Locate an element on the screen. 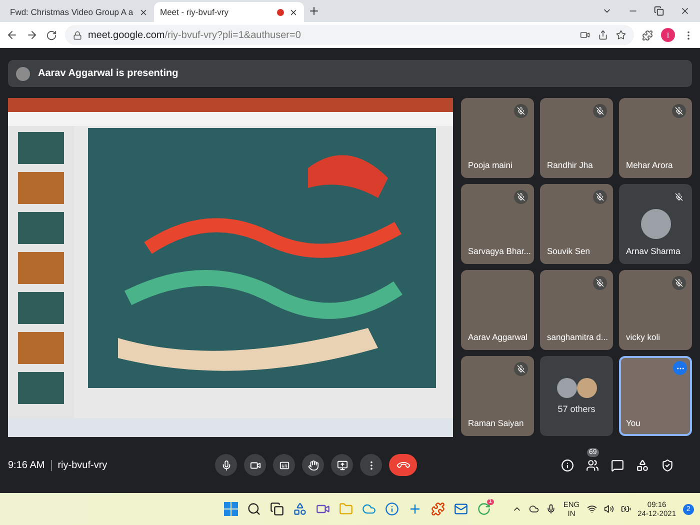 This screenshot has width=700, height=525. participant-tile: Aarav Aggarwal is located at coordinates (497, 310).